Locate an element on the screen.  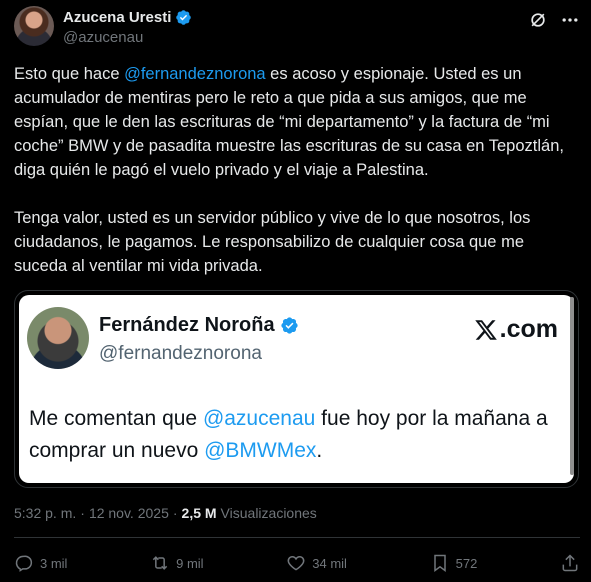
views-label: Visualizaciones is located at coordinates (268, 513).